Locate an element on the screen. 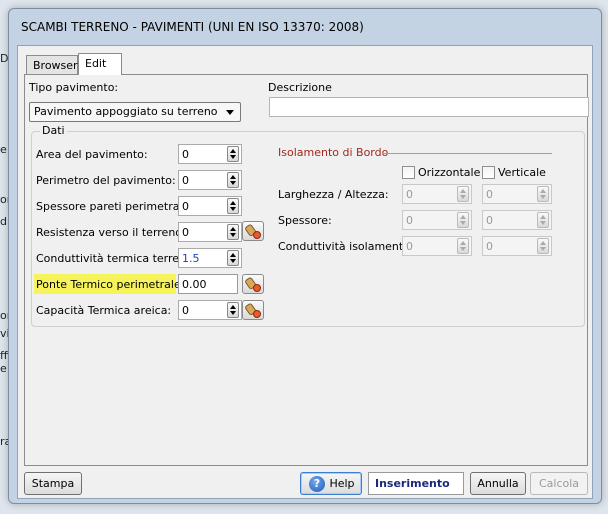 This screenshot has width=608, height=514. spessore-orizz-value: 0 is located at coordinates (409, 220).